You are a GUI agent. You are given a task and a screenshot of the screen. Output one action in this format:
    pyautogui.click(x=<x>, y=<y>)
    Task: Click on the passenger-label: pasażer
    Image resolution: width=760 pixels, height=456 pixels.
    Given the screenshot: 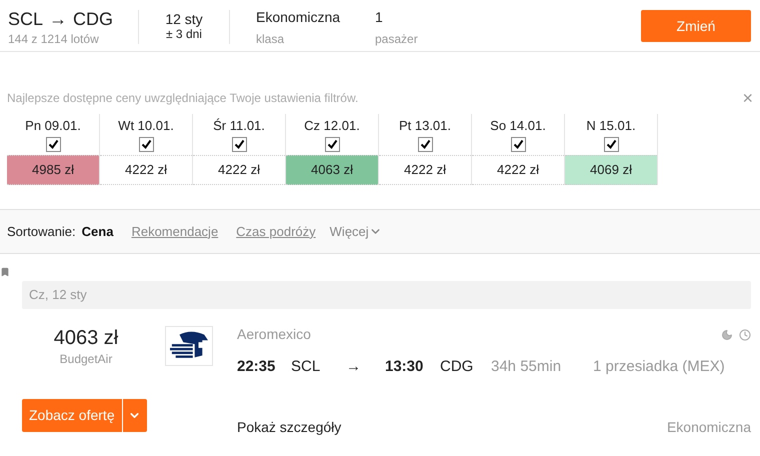 What is the action you would take?
    pyautogui.click(x=396, y=39)
    